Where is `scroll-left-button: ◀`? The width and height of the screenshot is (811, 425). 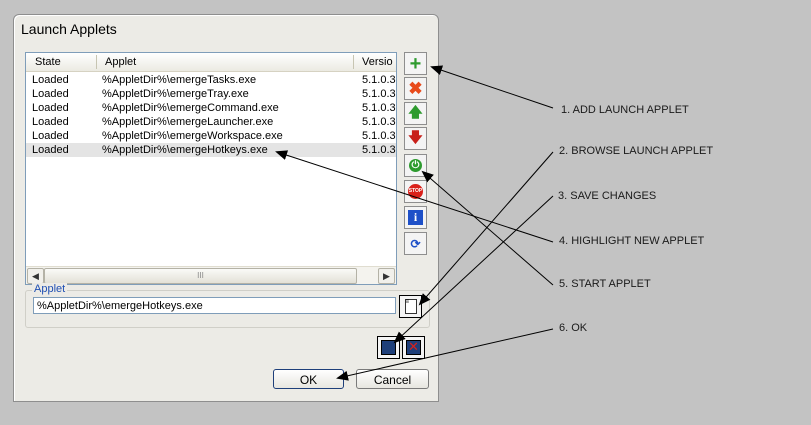 scroll-left-button: ◀ is located at coordinates (35, 276).